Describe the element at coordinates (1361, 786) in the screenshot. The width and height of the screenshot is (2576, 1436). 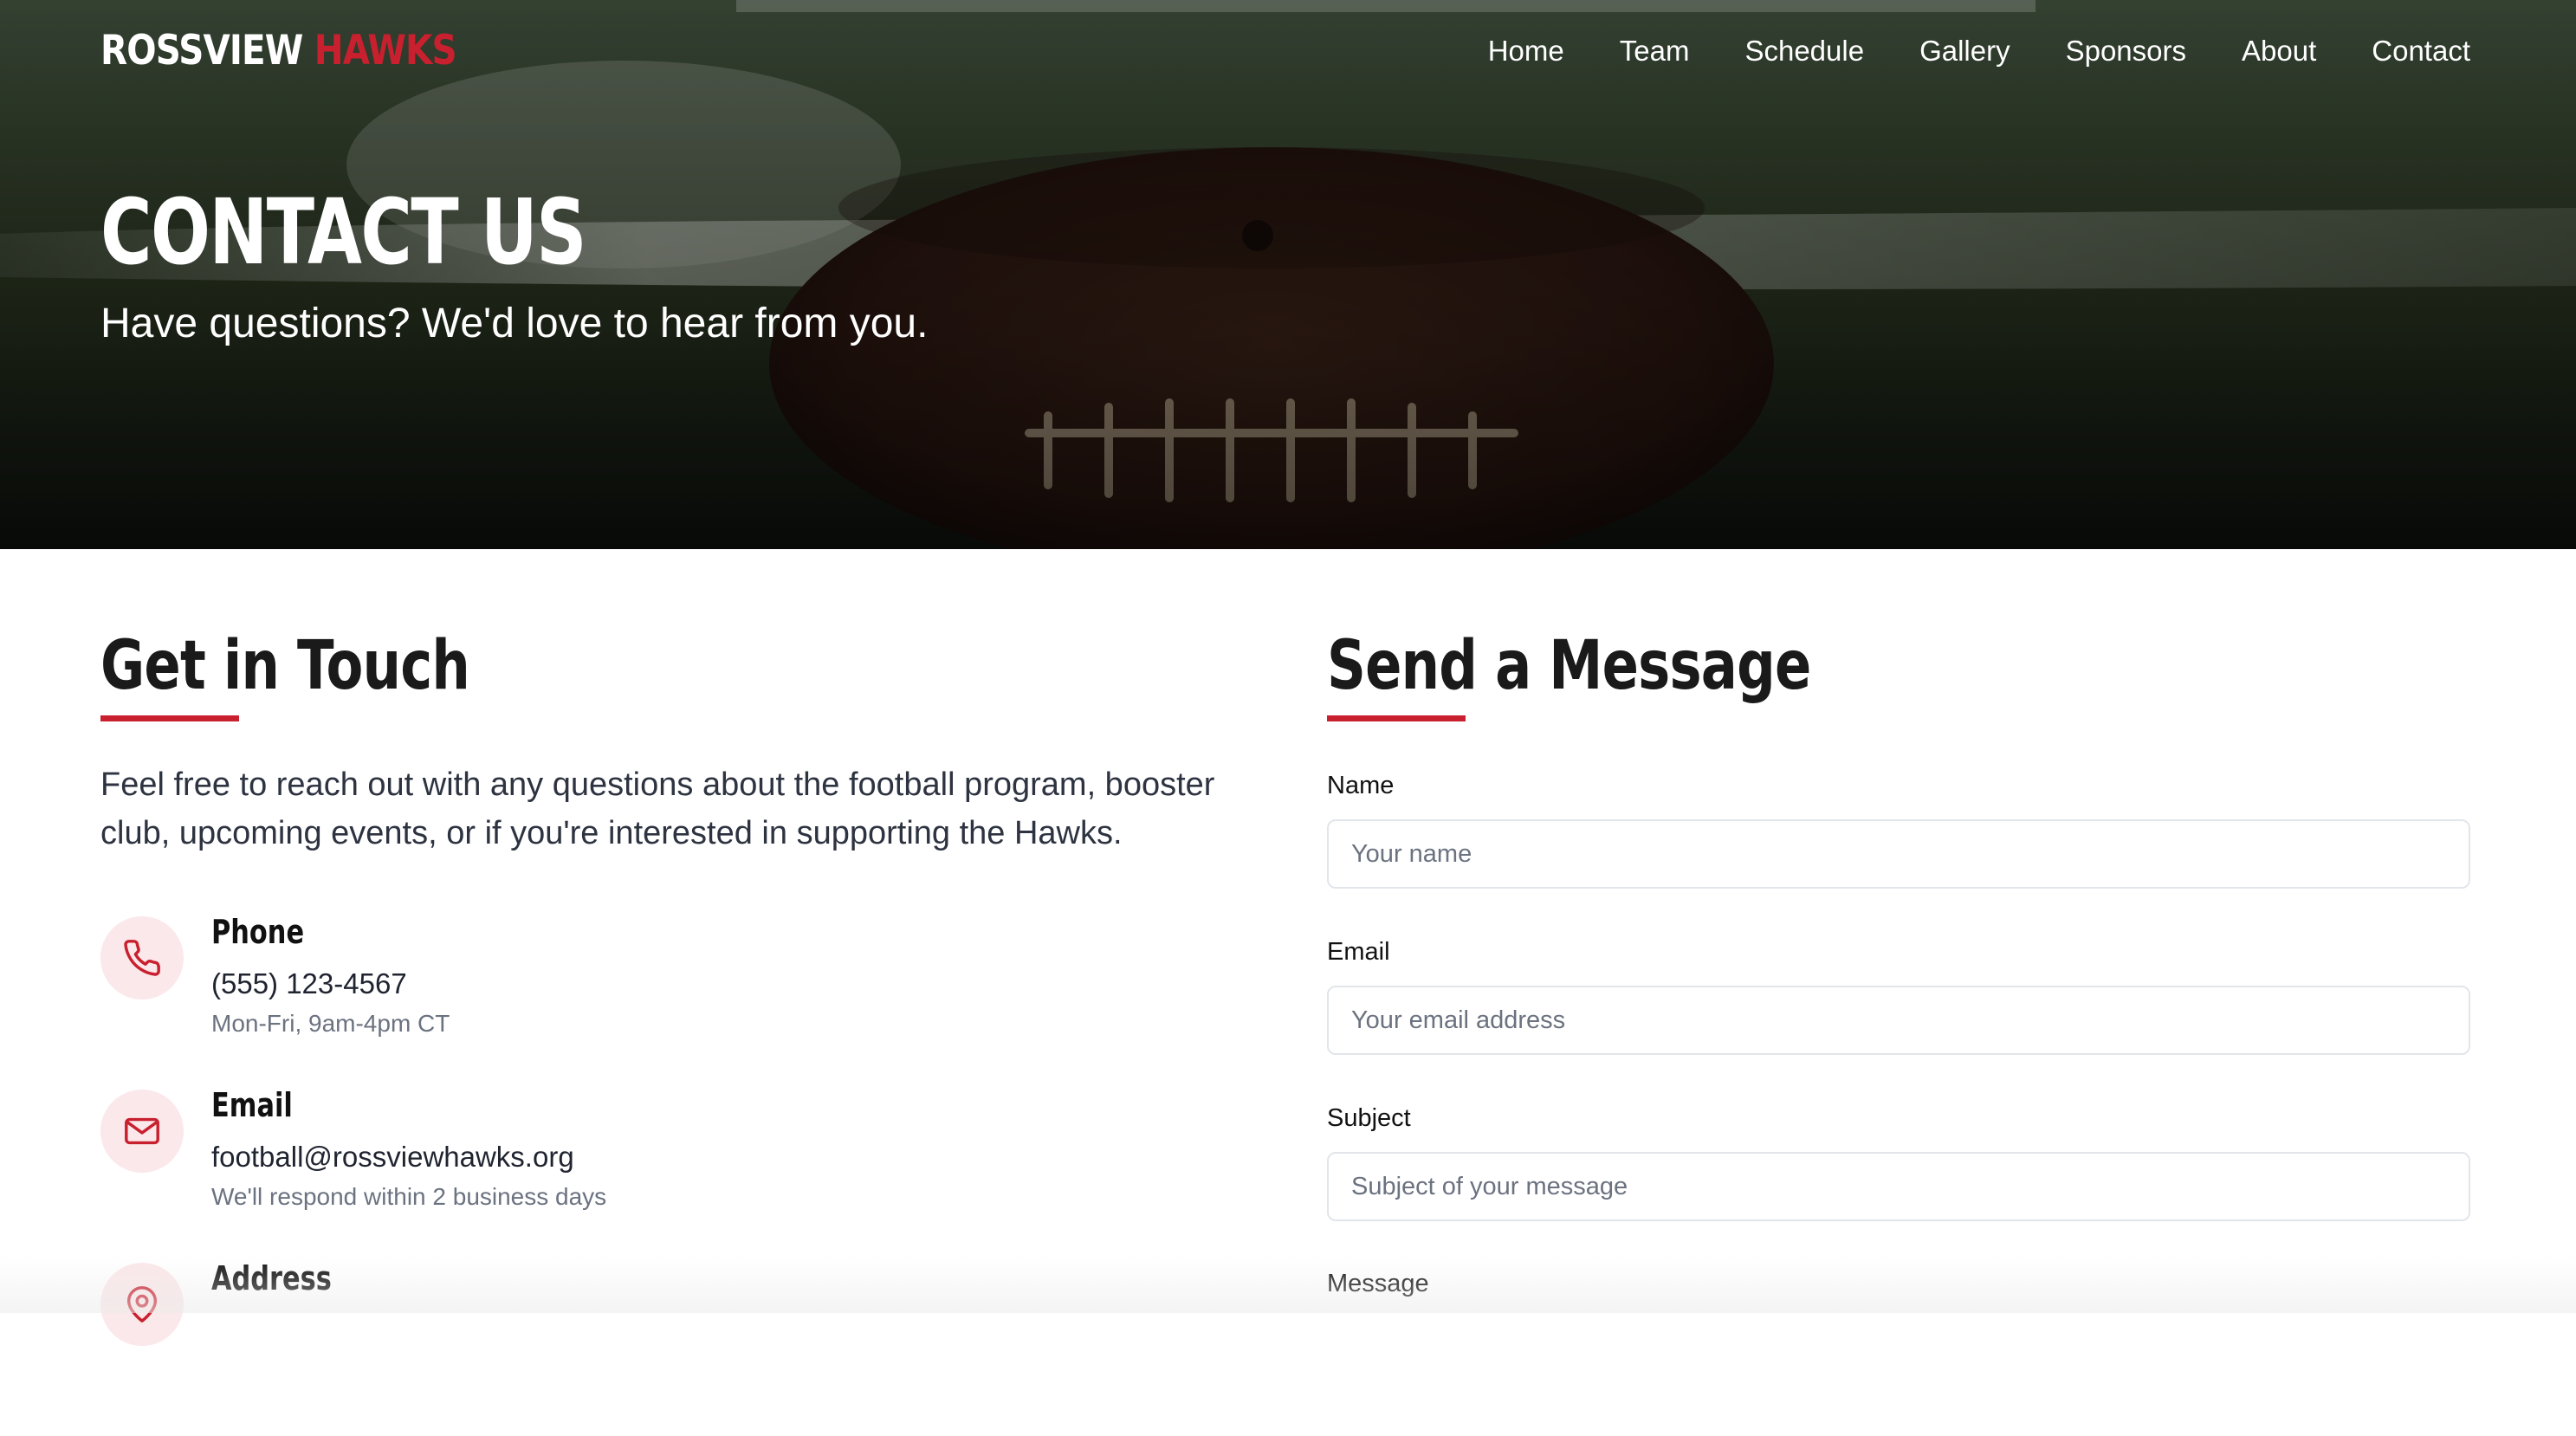
I see `name-label: Name` at that location.